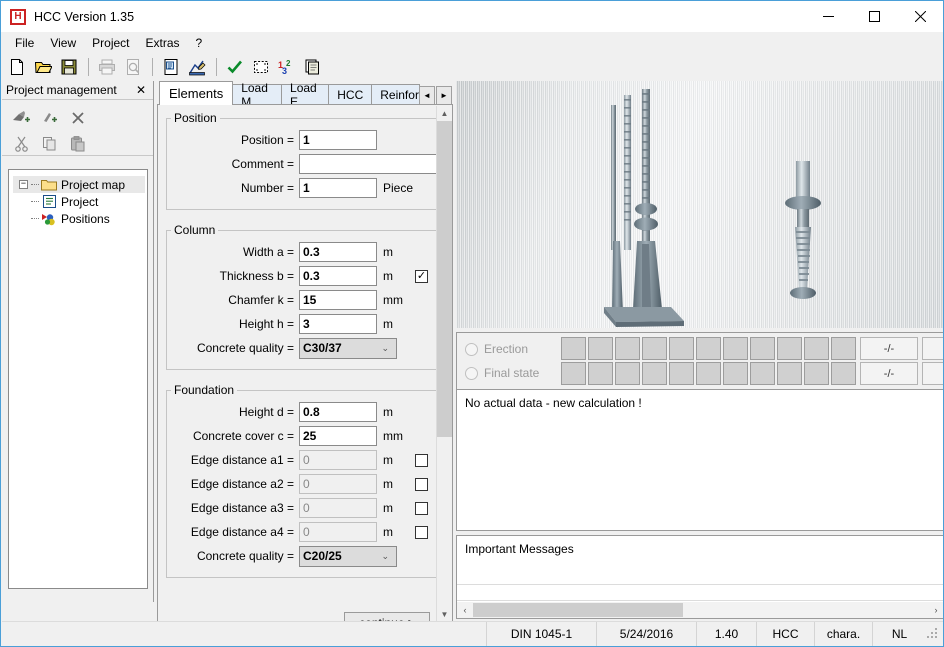  I want to click on edge-distance-a2-checkbox, so click(421, 484).